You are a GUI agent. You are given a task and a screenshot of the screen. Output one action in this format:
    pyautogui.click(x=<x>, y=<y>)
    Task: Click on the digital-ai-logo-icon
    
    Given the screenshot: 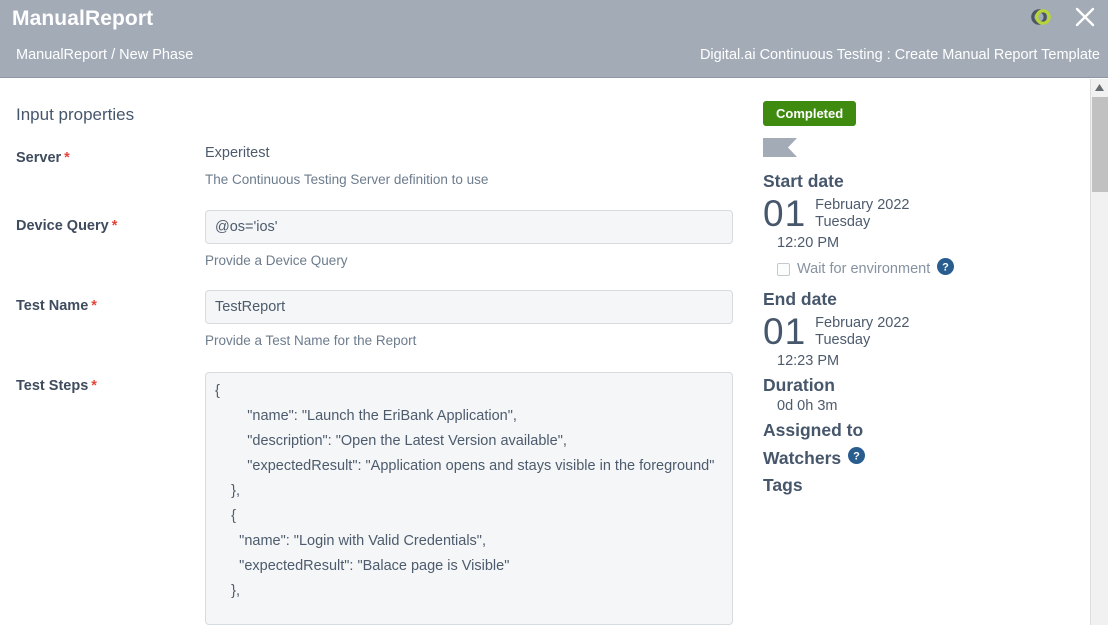 What is the action you would take?
    pyautogui.click(x=1041, y=17)
    